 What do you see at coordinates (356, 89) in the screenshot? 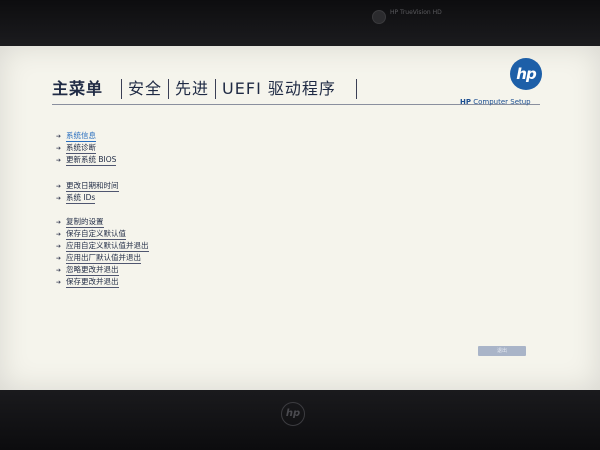
I see `tab-separator` at bounding box center [356, 89].